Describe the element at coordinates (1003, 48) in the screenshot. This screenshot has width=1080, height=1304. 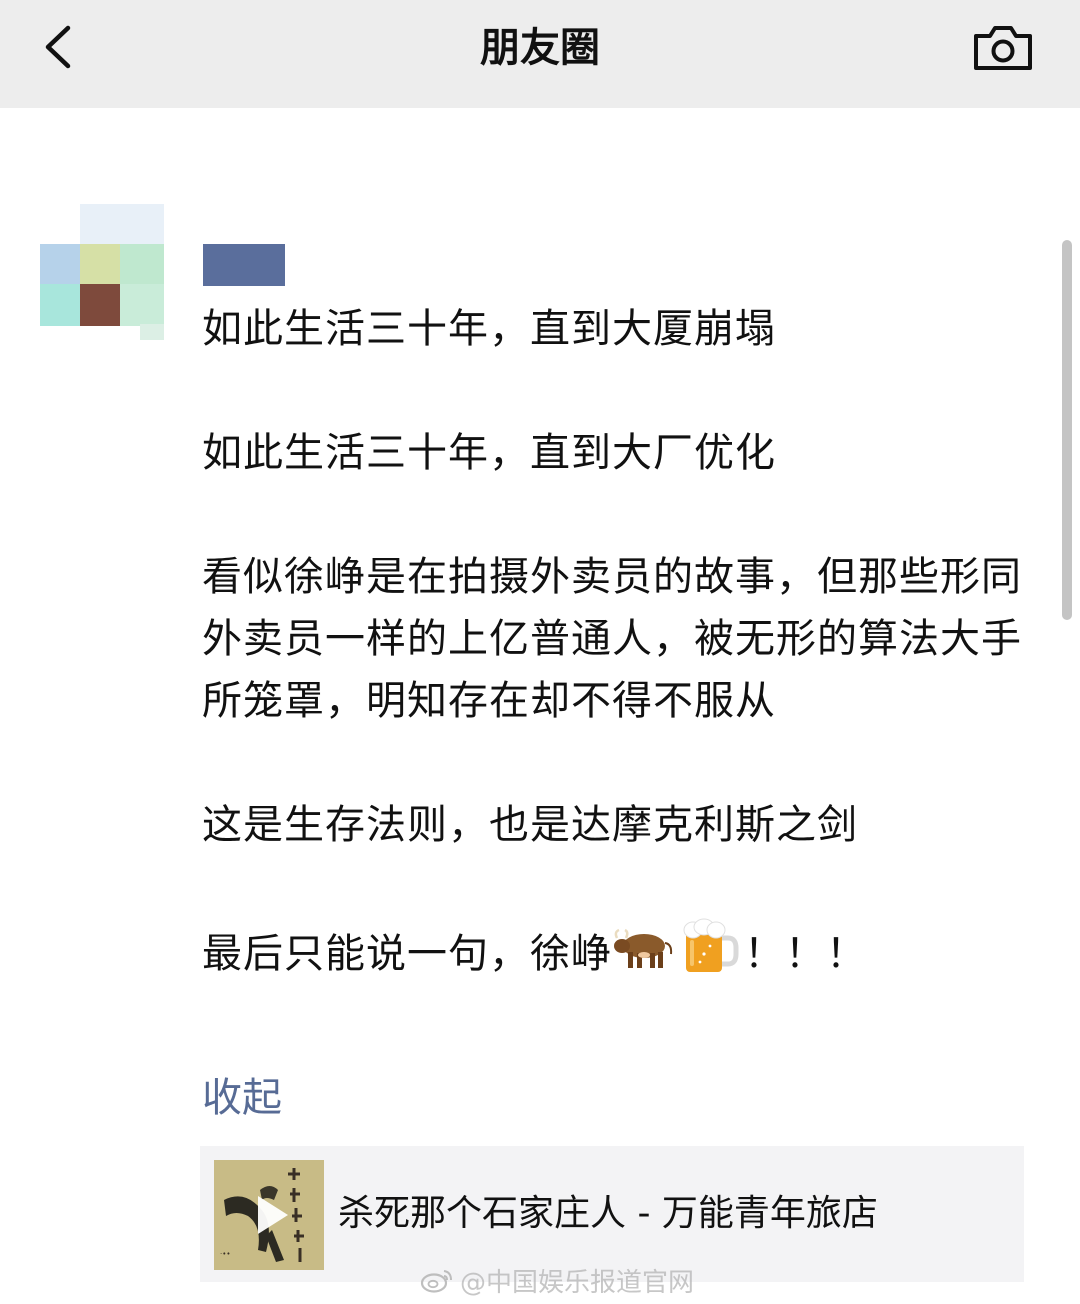
I see `camera-icon` at that location.